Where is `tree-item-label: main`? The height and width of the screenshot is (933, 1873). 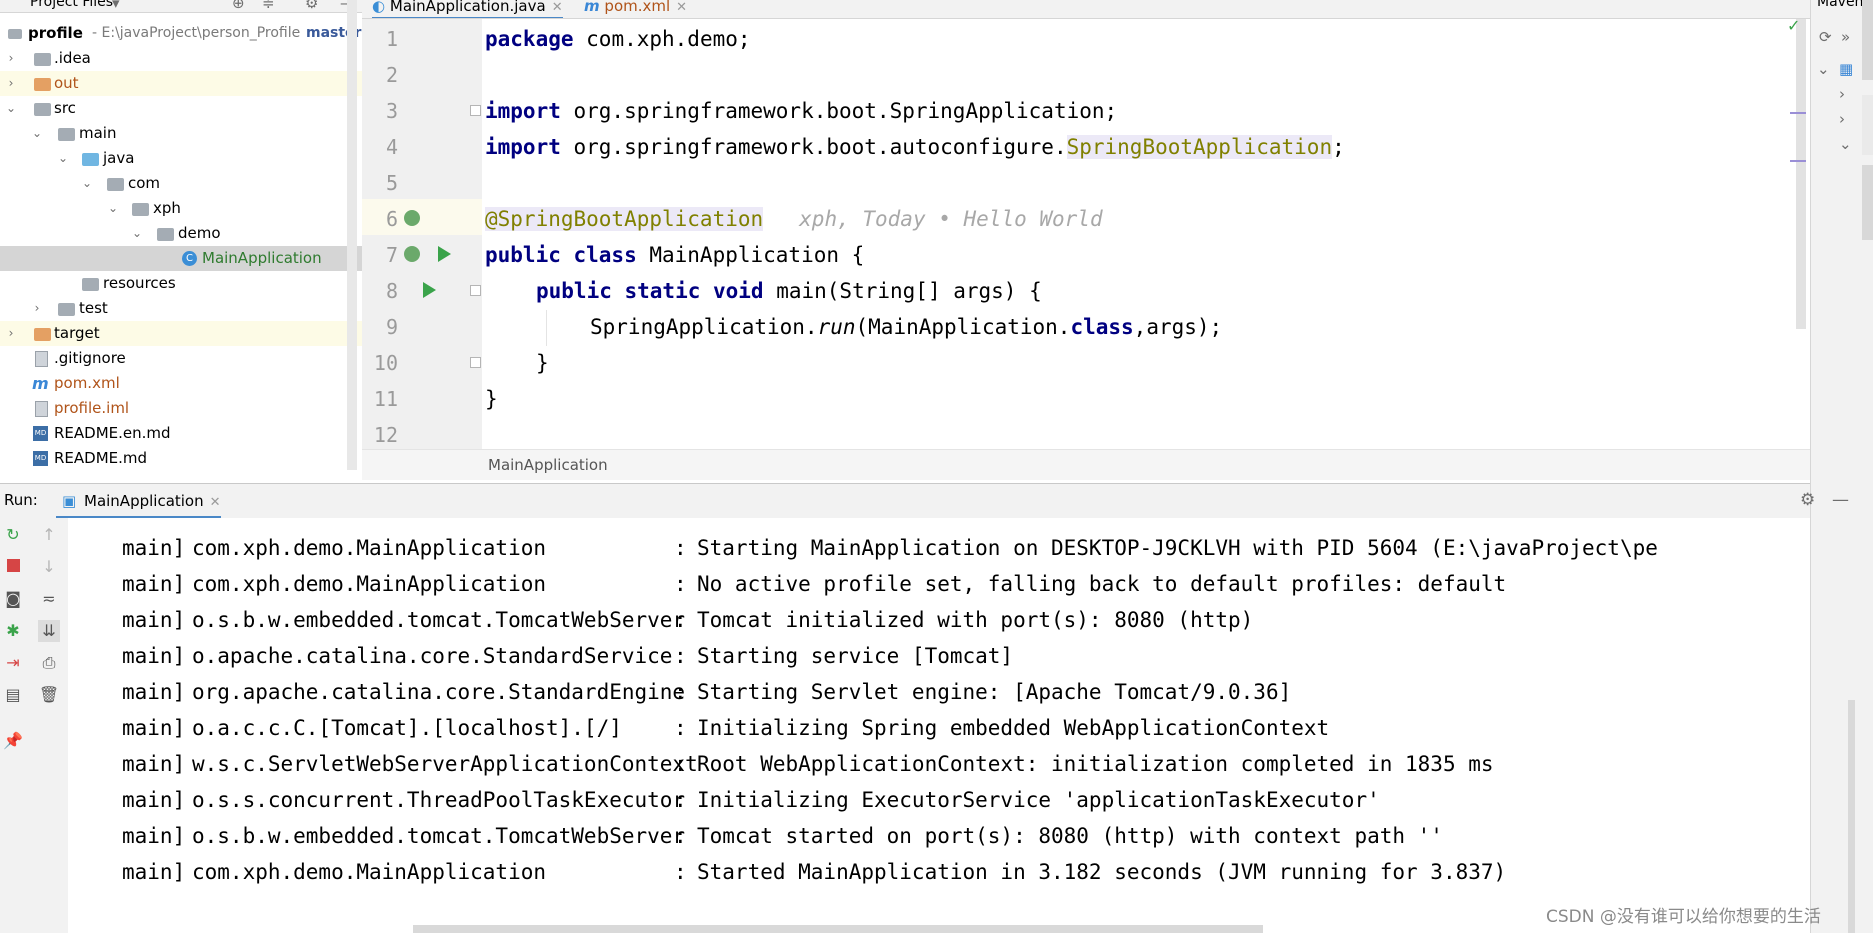 tree-item-label: main is located at coordinates (98, 133).